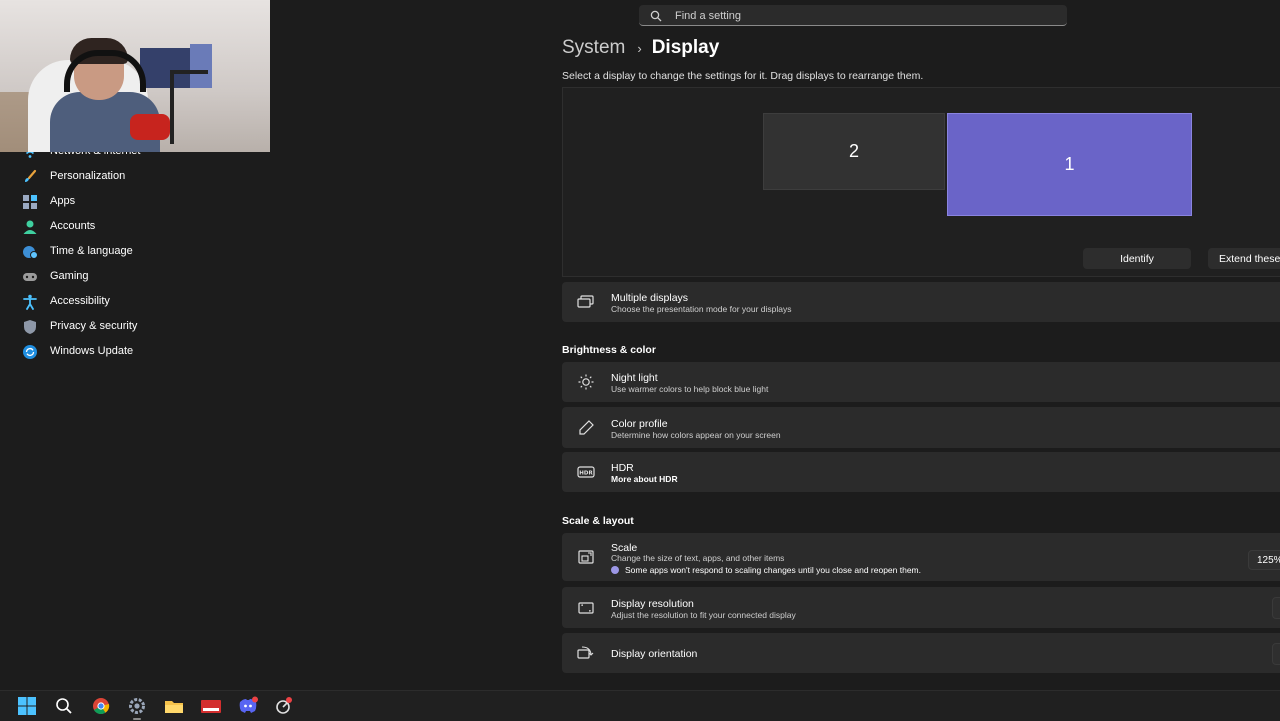 This screenshot has width=1280, height=721. I want to click on person-icon, so click(30, 227).